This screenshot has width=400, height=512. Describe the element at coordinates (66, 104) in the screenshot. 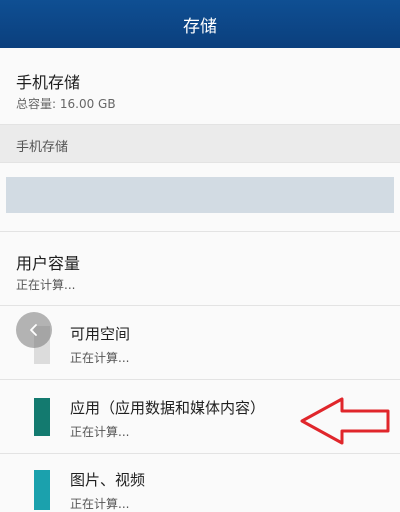

I see `total-capacity-text: 总容量: 16.00 GB` at that location.